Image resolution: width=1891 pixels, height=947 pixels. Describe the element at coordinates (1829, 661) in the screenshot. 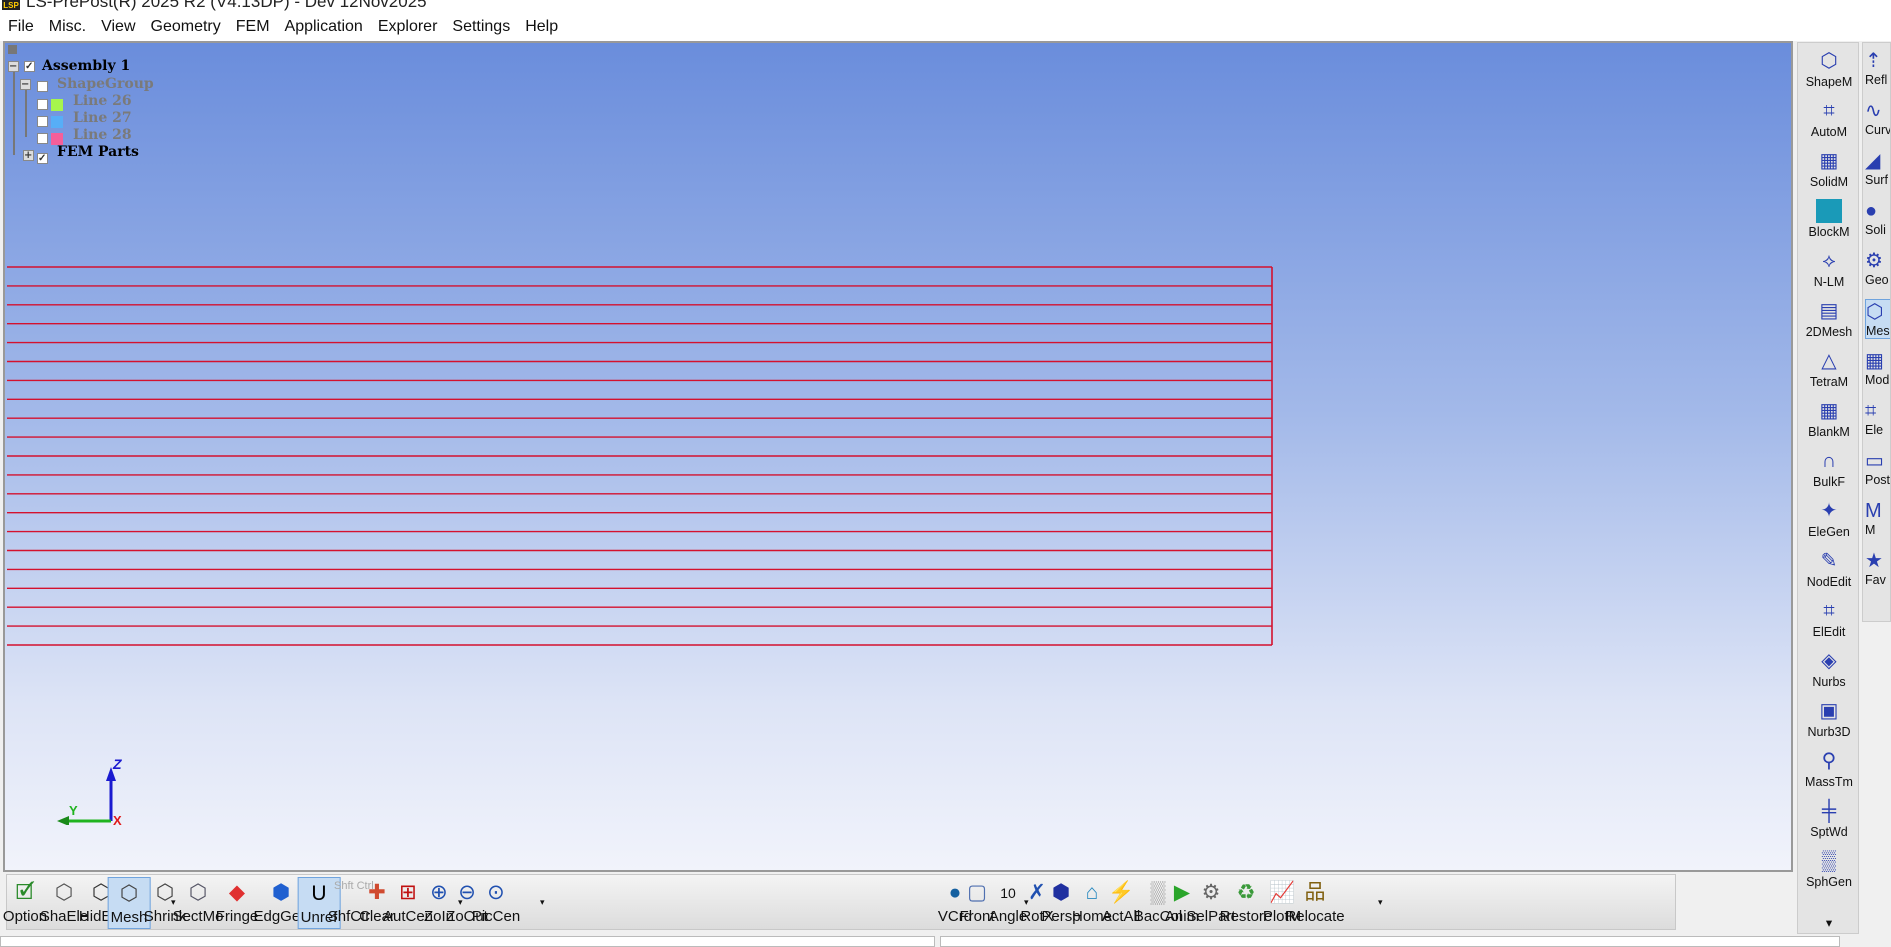

I see `nurbs-icon: ◈` at that location.